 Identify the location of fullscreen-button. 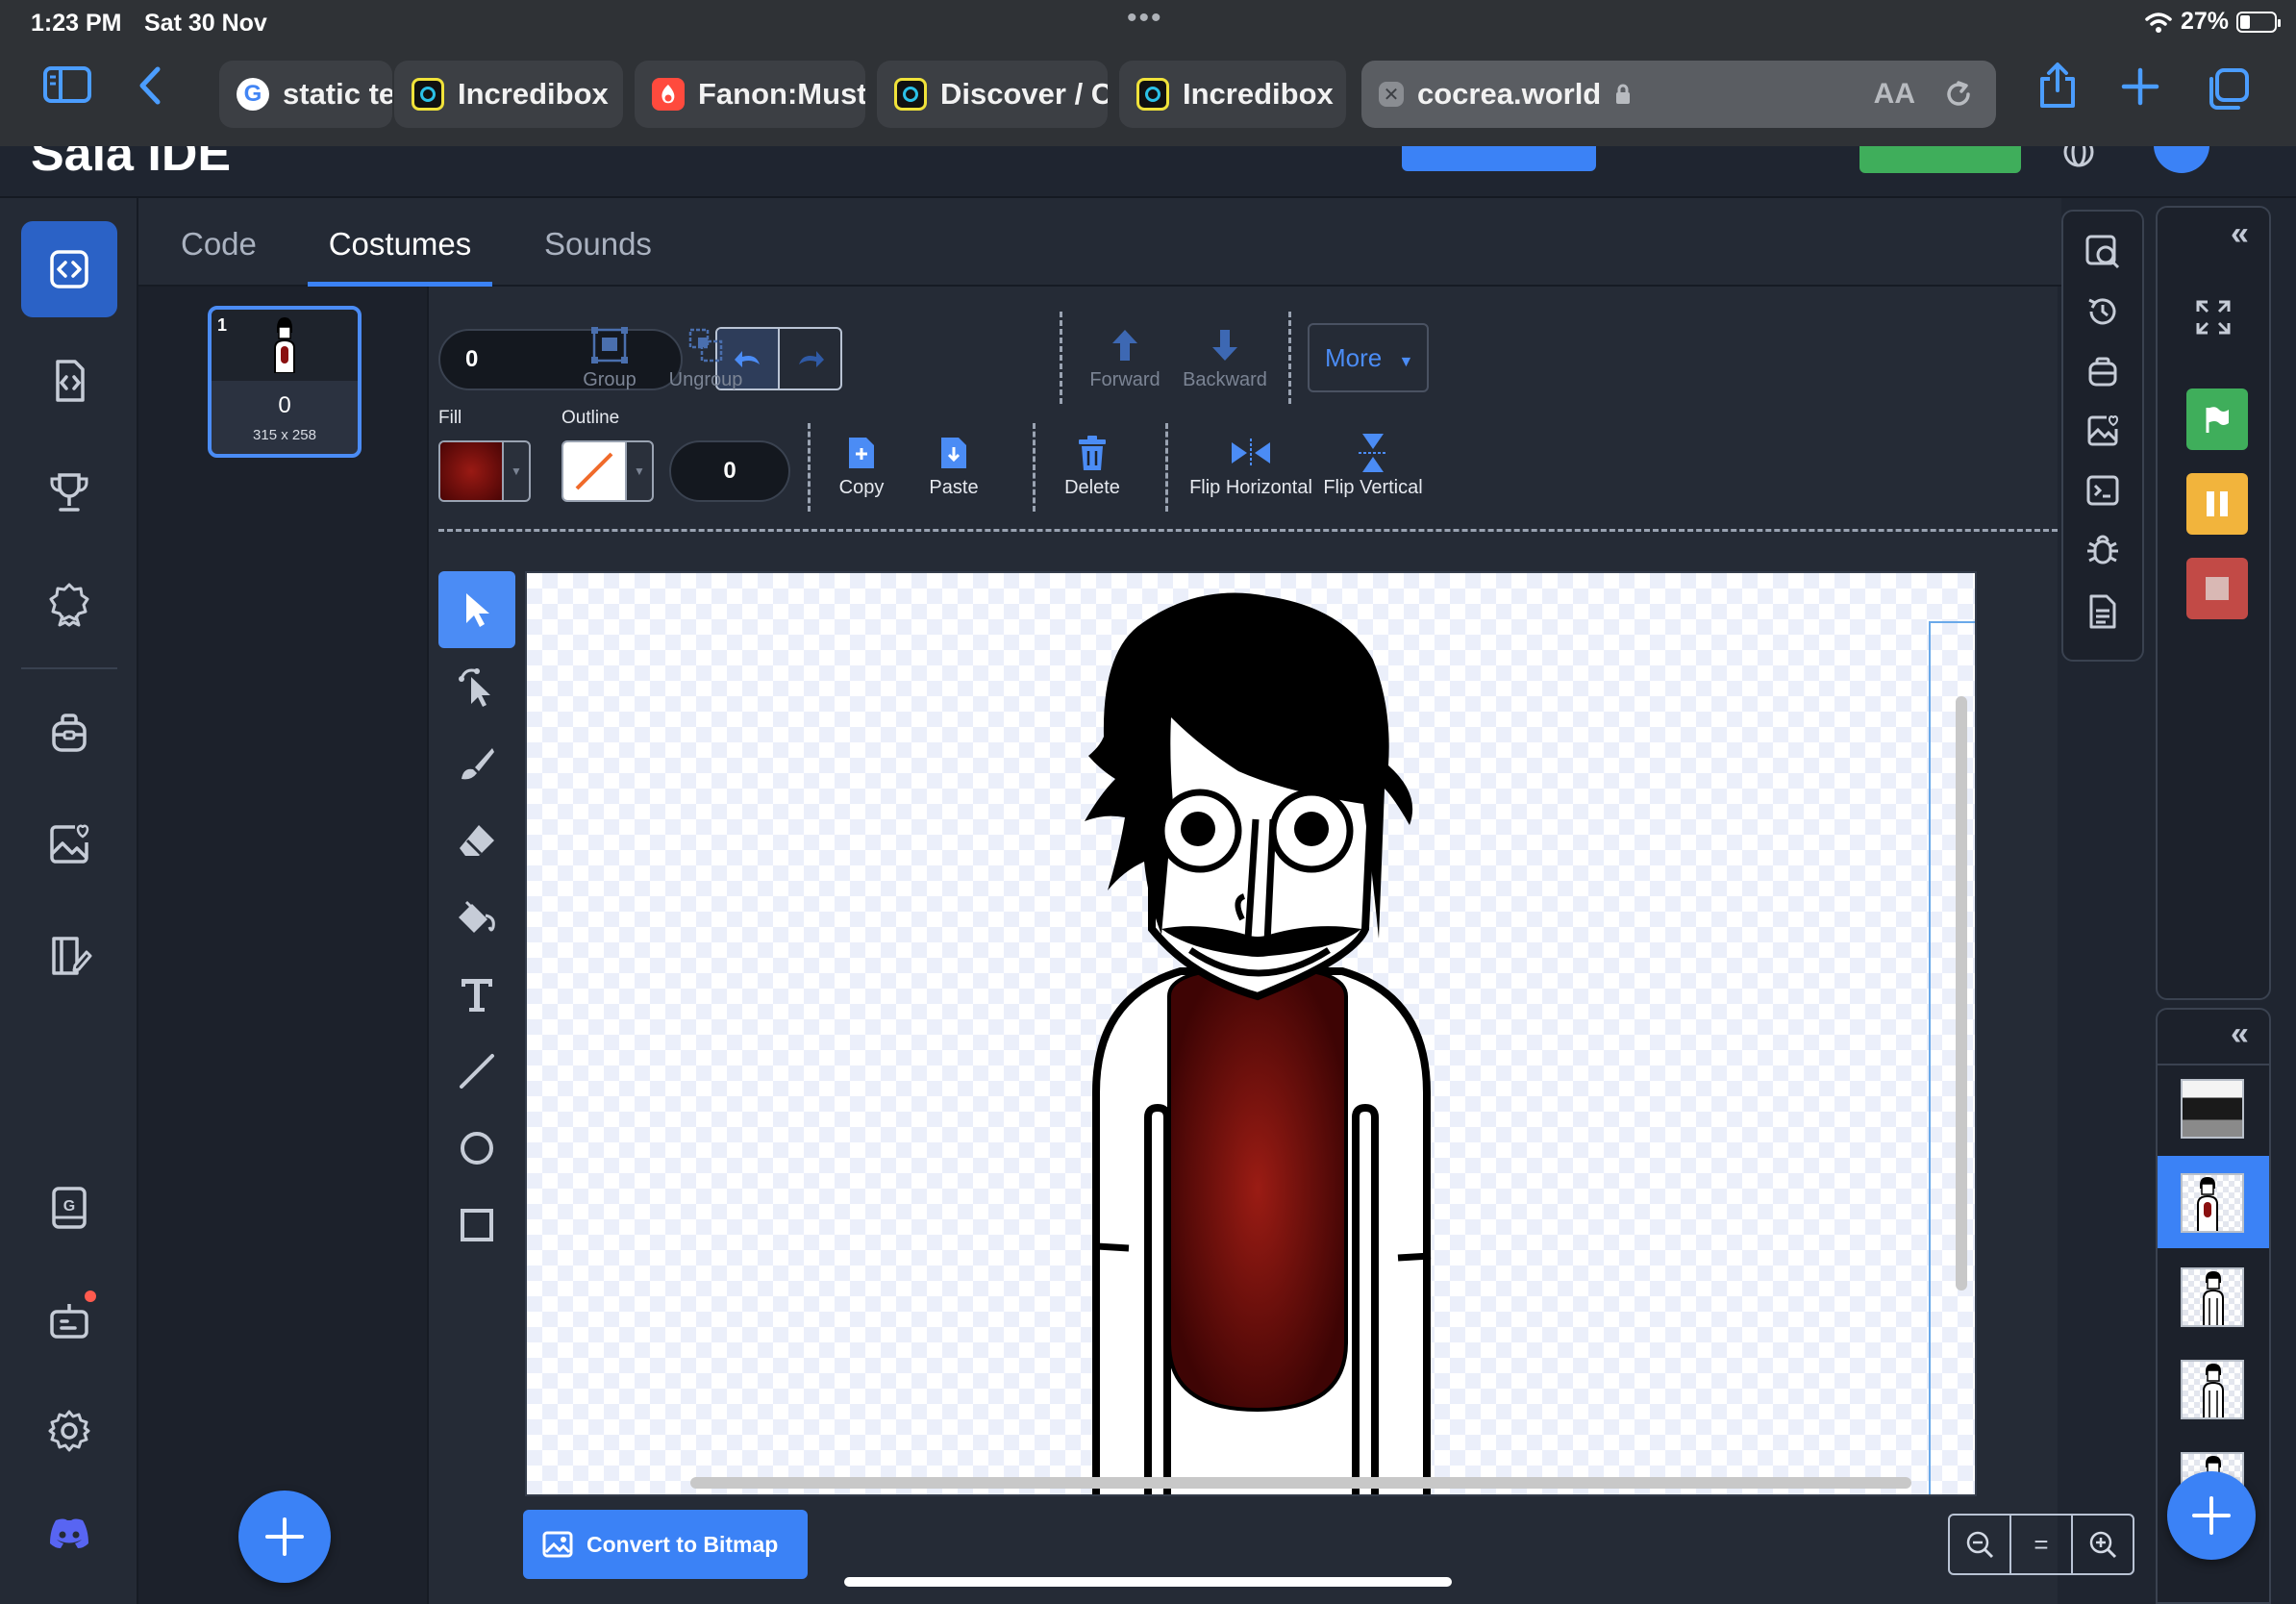
(2213, 319).